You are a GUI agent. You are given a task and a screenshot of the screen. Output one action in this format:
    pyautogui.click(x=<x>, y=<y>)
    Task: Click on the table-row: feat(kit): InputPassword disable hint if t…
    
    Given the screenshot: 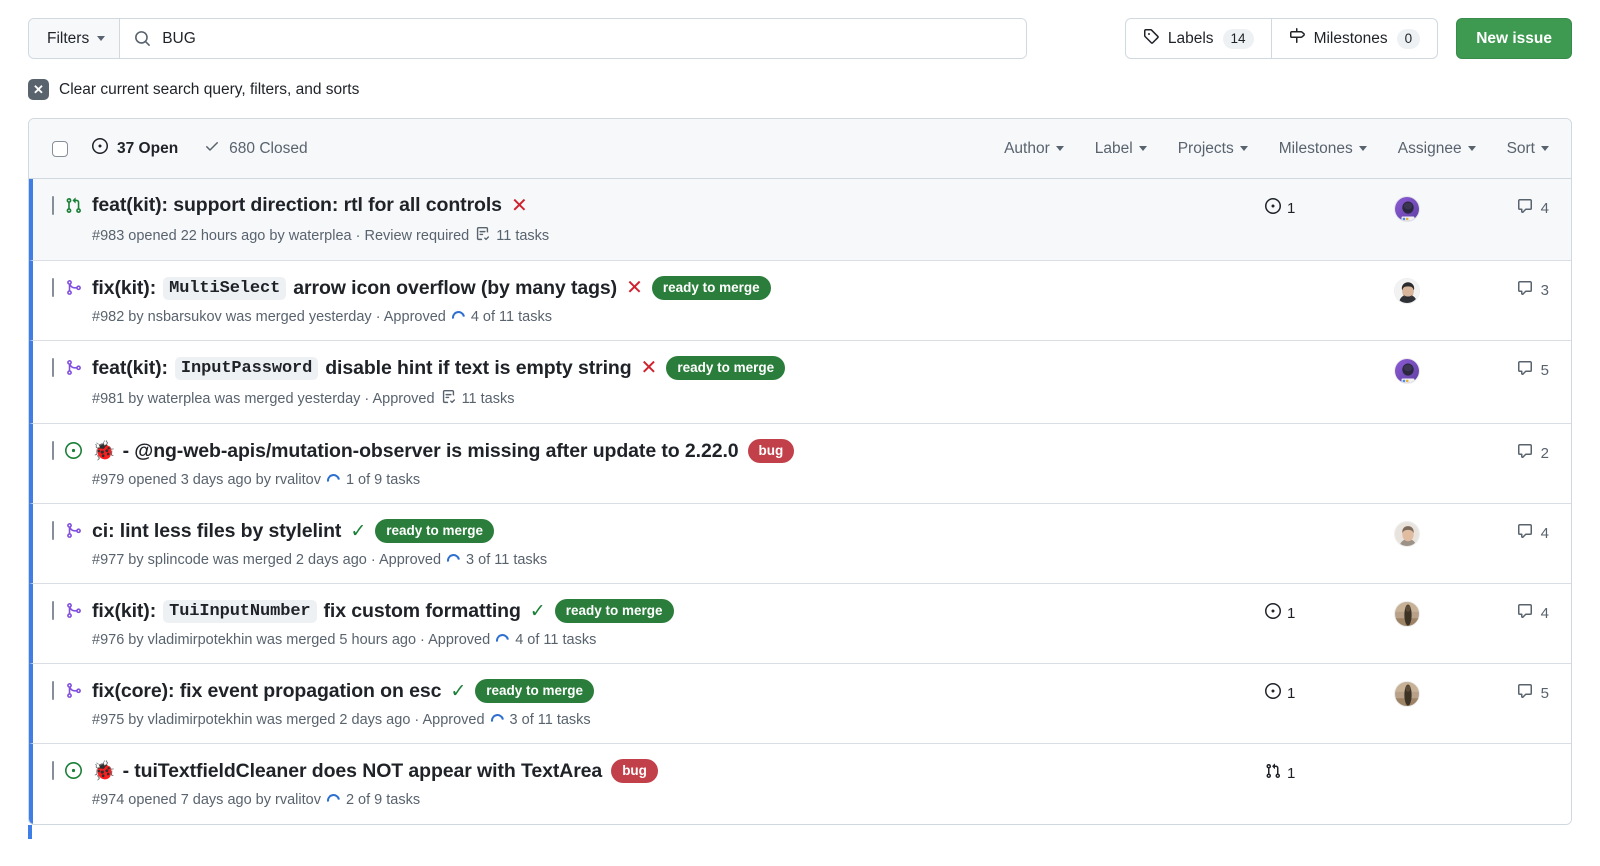 What is the action you would take?
    pyautogui.click(x=800, y=382)
    